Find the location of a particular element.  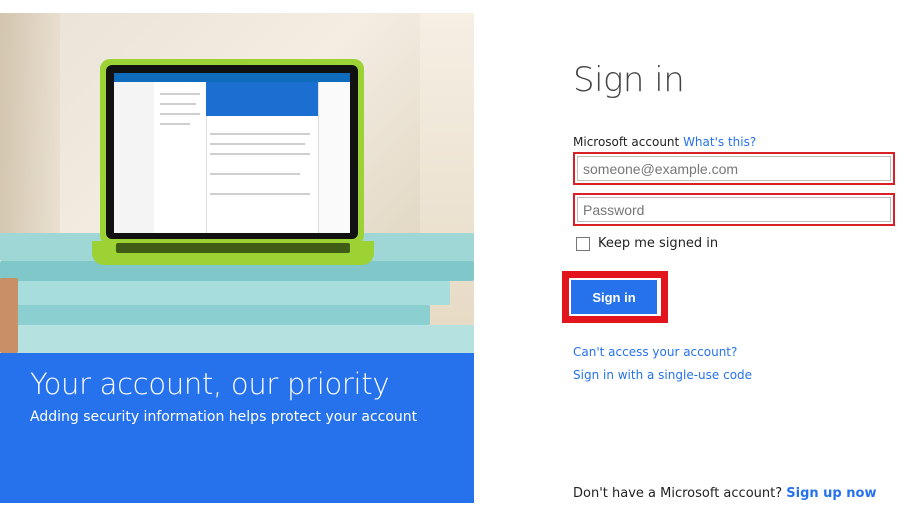

page-title: Sign in is located at coordinates (629, 80).